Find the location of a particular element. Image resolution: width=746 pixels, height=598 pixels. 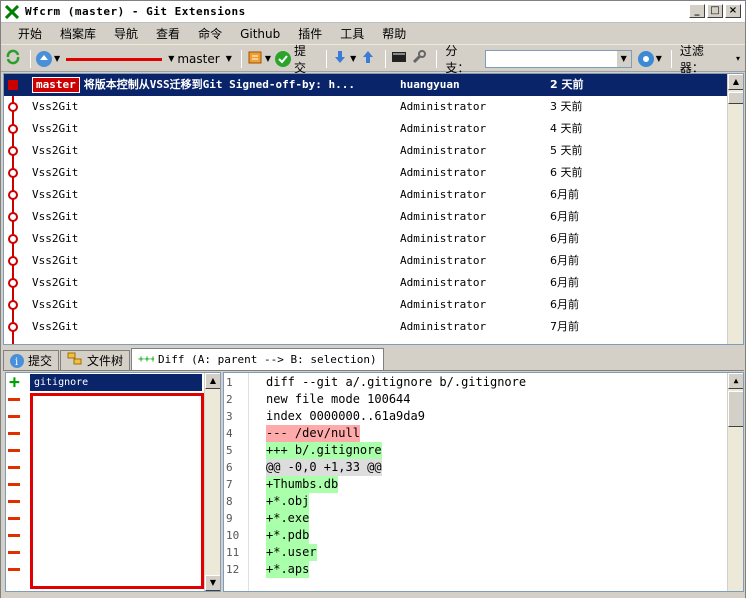

diff-line: 5 +++ b/.gitignore is located at coordinates (475, 450).